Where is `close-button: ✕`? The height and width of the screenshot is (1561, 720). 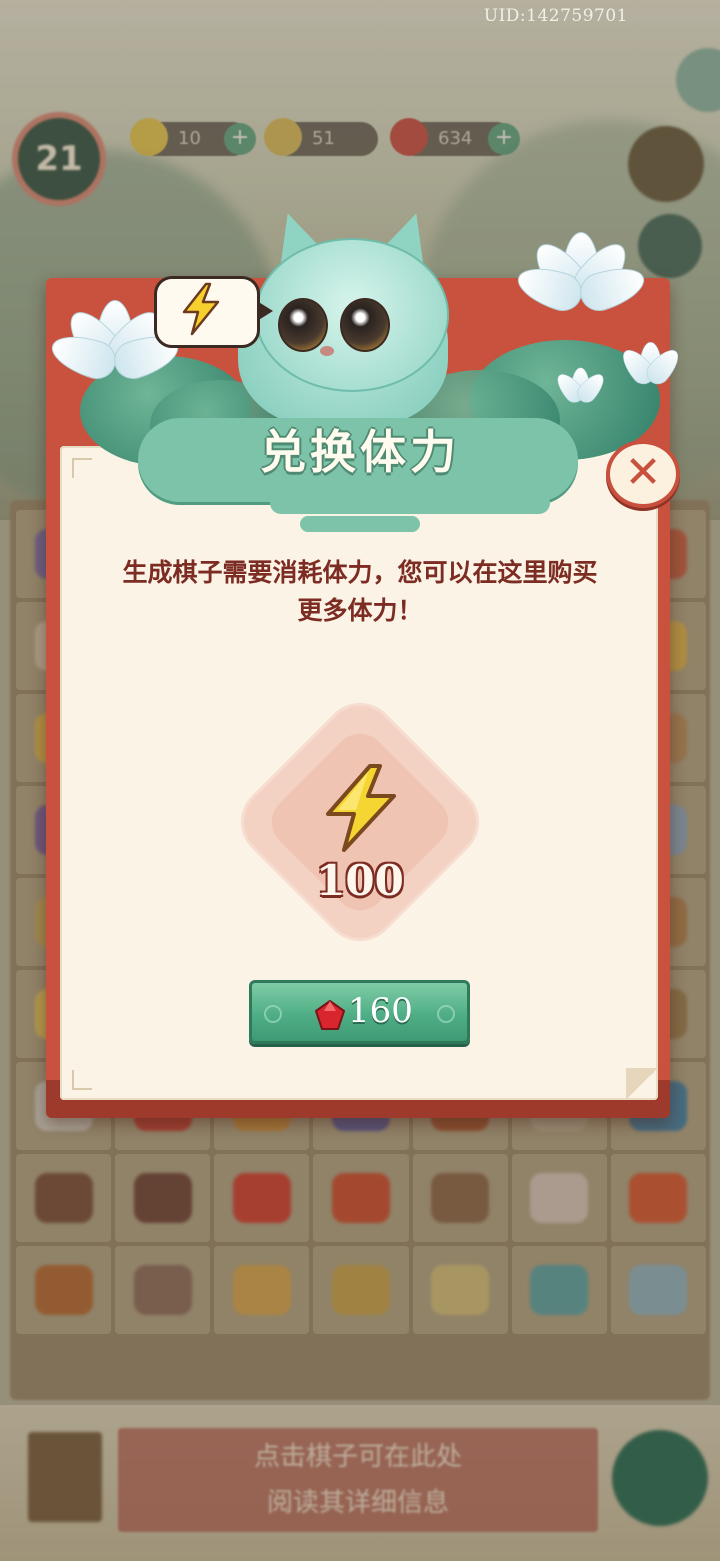
close-button: ✕ is located at coordinates (643, 474).